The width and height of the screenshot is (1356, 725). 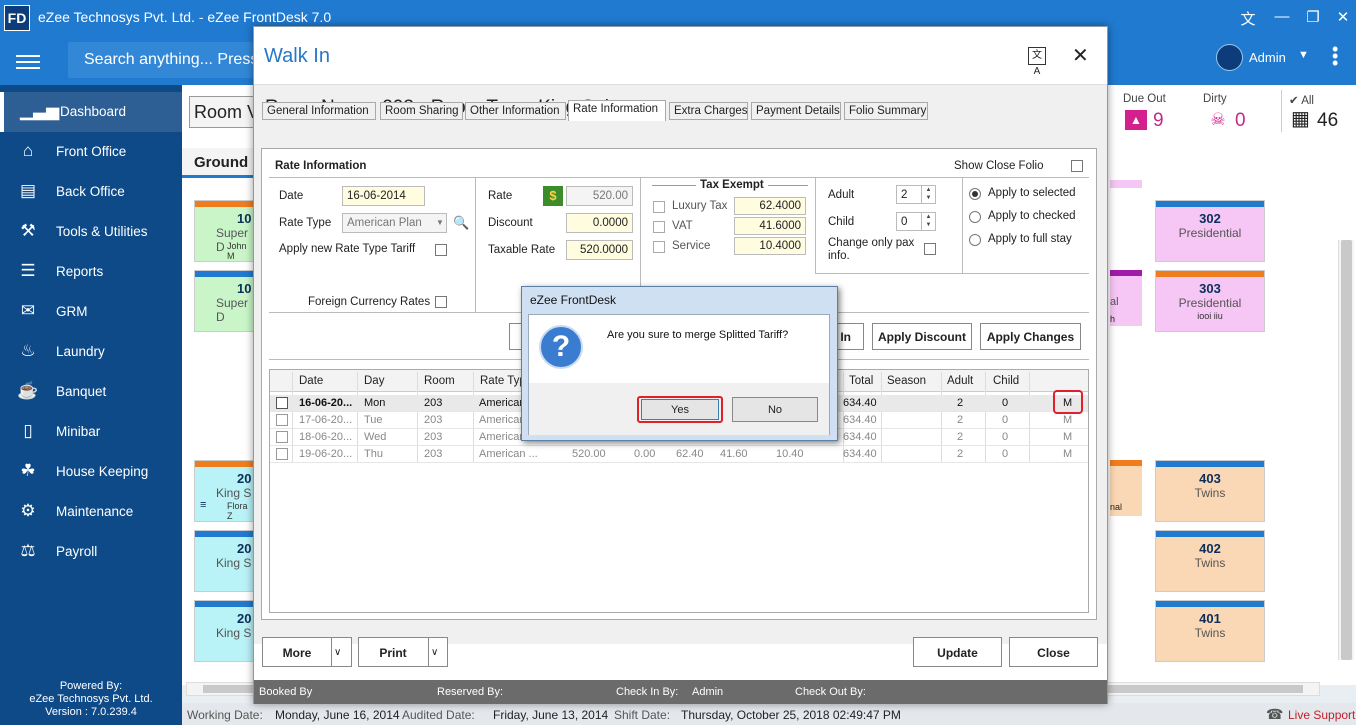 I want to click on live-support-link: Live Support, so click(x=1321, y=715).